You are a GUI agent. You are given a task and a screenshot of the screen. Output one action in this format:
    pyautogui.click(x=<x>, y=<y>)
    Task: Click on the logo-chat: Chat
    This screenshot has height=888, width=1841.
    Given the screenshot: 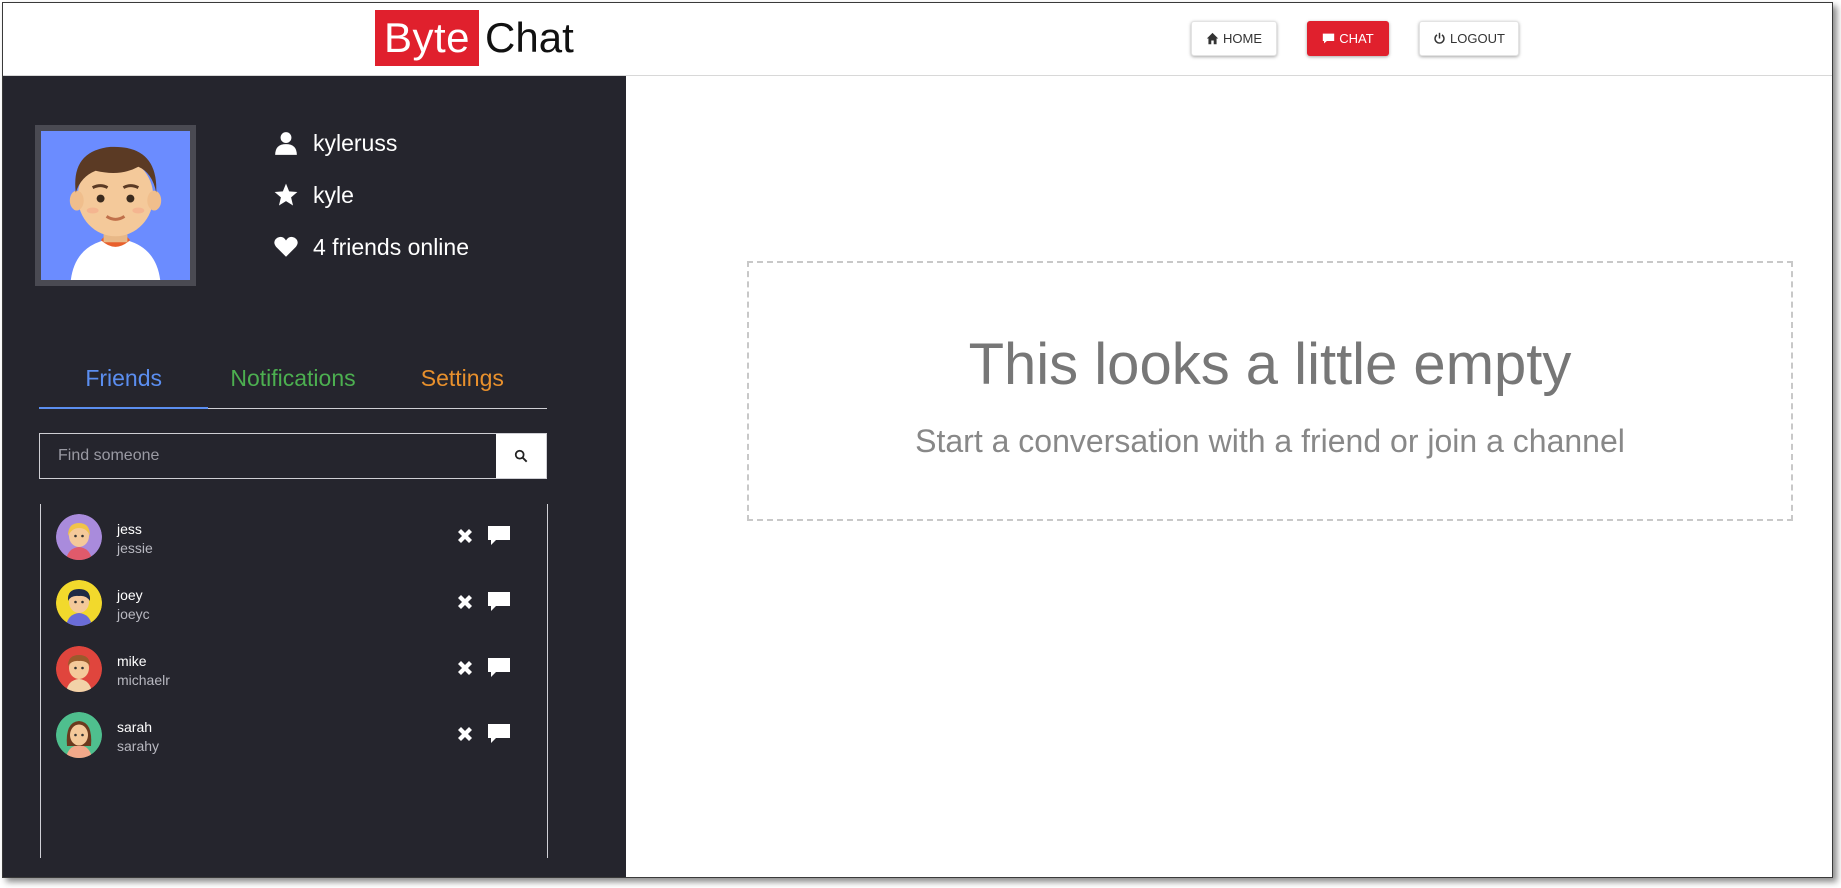 What is the action you would take?
    pyautogui.click(x=529, y=37)
    